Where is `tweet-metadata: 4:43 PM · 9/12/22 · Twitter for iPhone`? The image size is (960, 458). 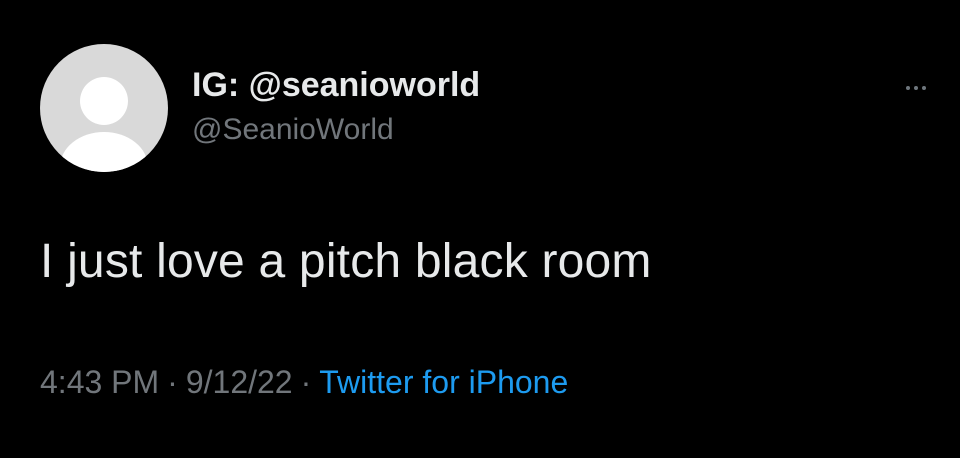 tweet-metadata: 4:43 PM · 9/12/22 · Twitter for iPhone is located at coordinates (304, 382).